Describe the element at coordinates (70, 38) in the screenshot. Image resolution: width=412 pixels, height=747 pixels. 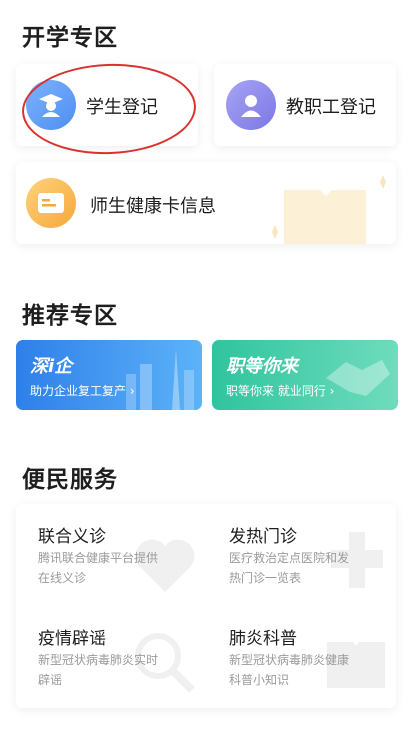
I see `section-title-kaixue: 开学专区` at that location.